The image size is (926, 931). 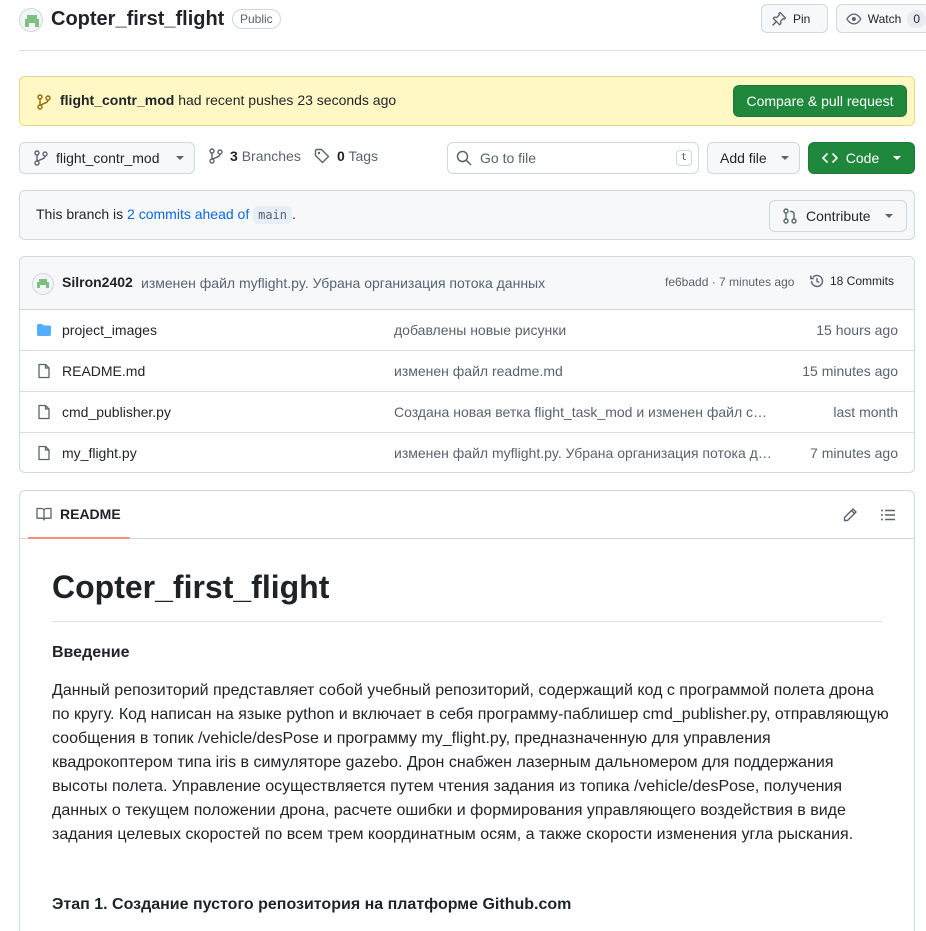 I want to click on branch-selector: flight_contr_mod, so click(x=107, y=158).